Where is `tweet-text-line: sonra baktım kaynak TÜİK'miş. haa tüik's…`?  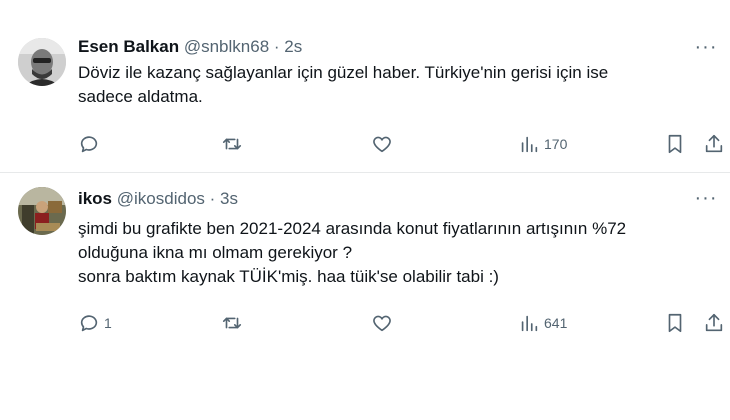
tweet-text-line: sonra baktım kaynak TÜİK'miş. haa tüik's… is located at coordinates (288, 276).